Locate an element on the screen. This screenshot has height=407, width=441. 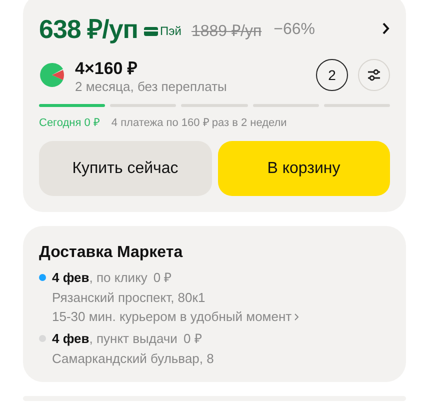
delivery-date: 4 фев, пункт выдачи is located at coordinates (115, 338).